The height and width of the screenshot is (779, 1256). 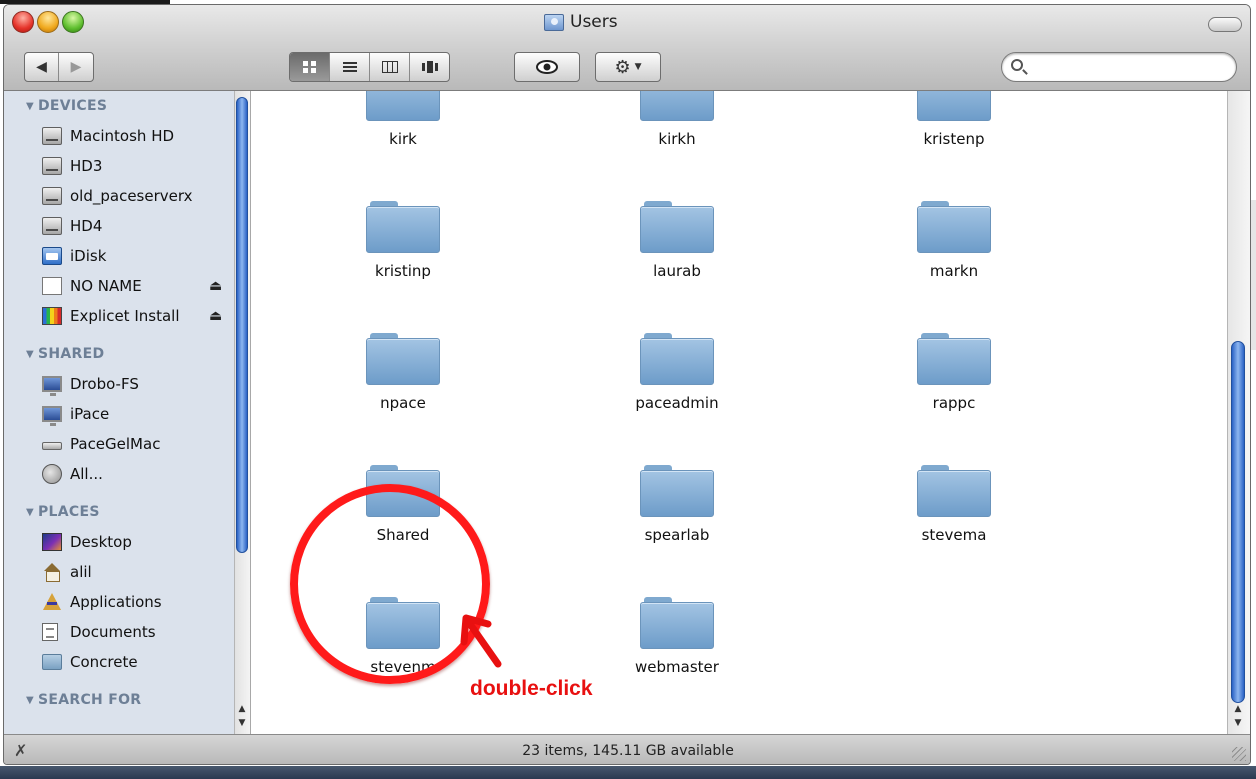 I want to click on back-button: ◀, so click(x=42, y=67).